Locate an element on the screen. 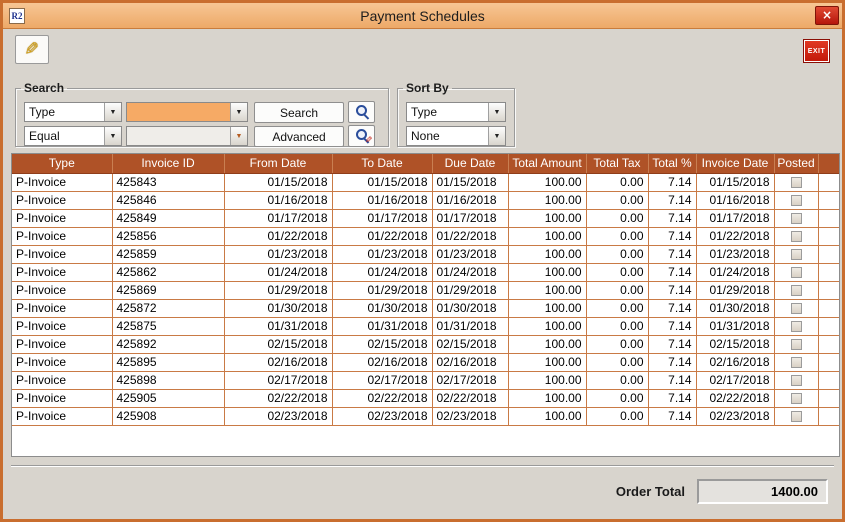  advanced-search-icon-button: ✎ is located at coordinates (361, 136).